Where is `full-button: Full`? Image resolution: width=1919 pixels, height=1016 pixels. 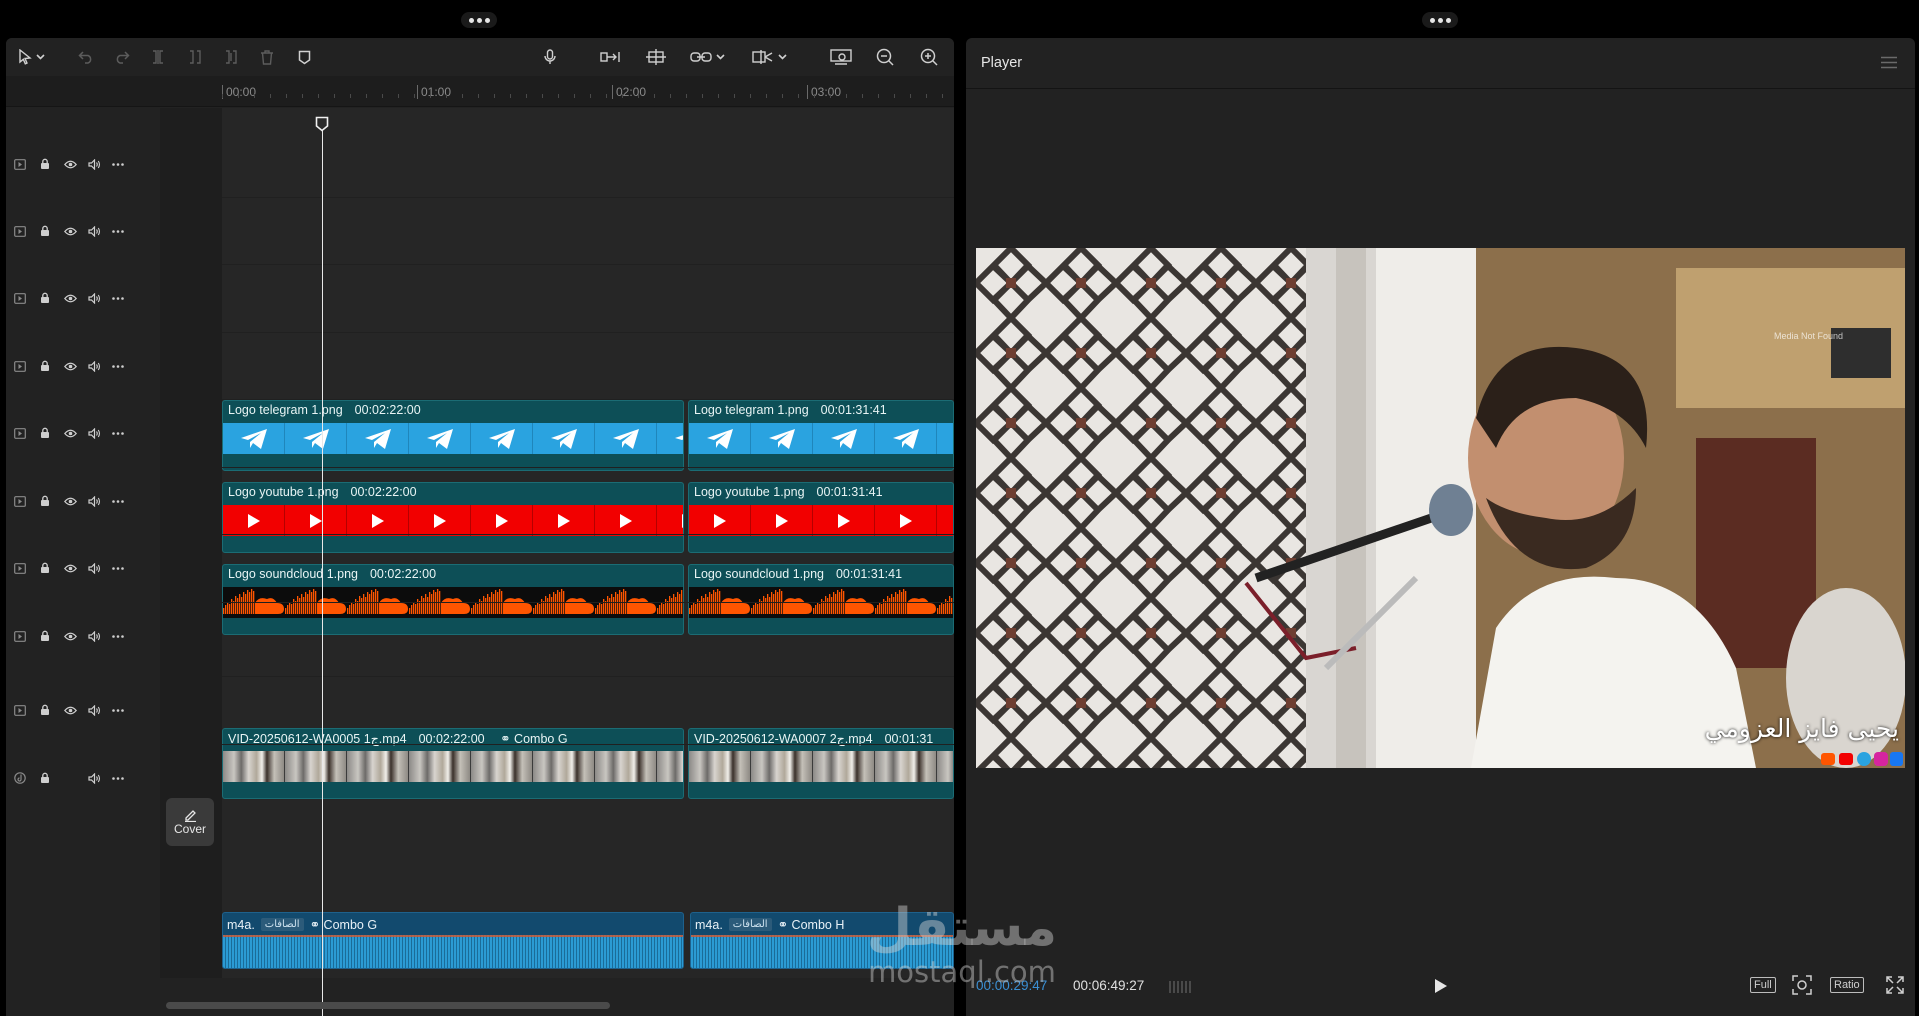
full-button: Full is located at coordinates (1763, 985).